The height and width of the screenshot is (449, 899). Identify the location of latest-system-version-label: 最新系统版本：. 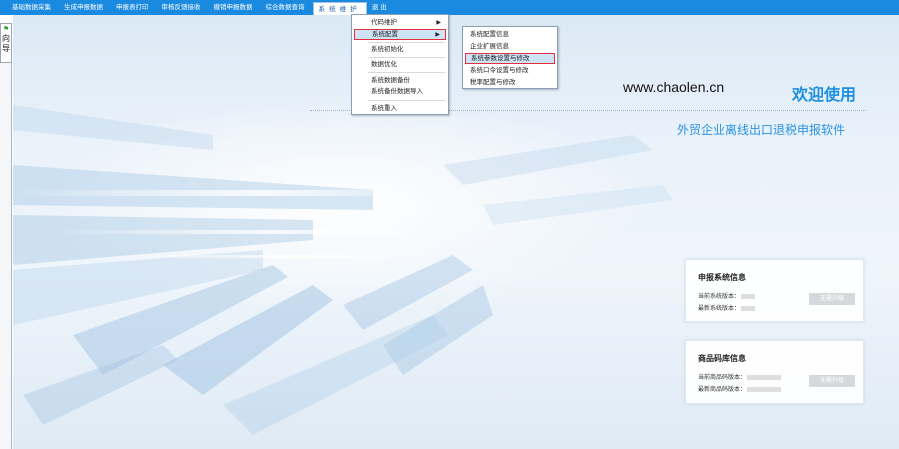
(719, 308).